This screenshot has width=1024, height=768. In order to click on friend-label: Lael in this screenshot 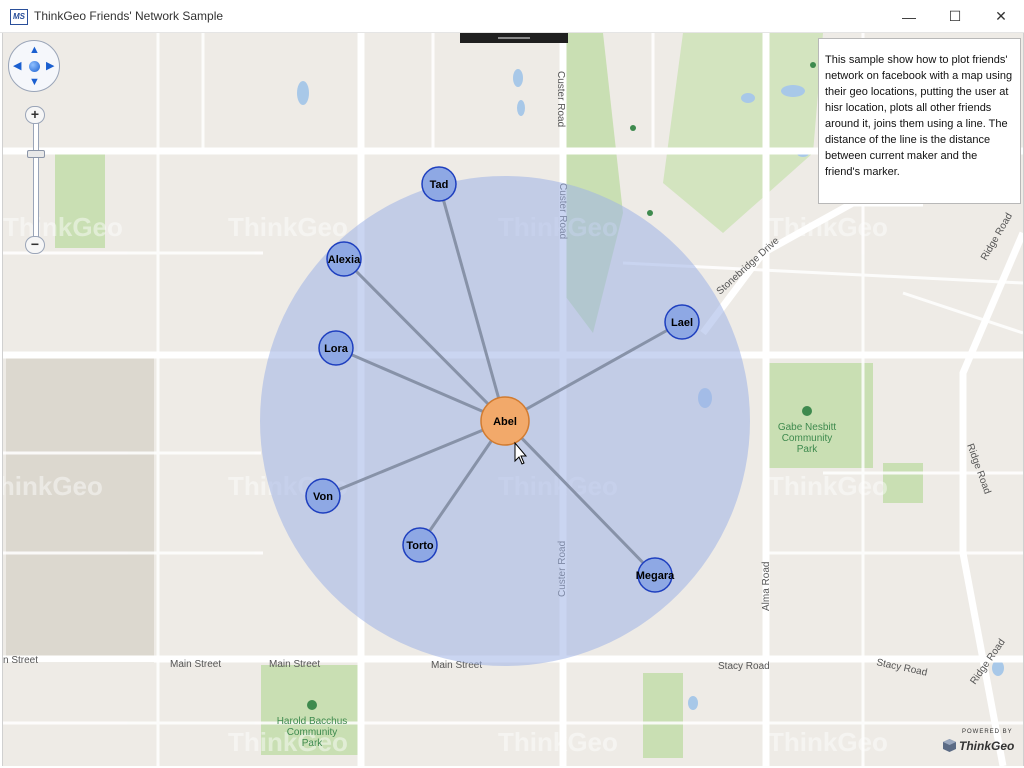, I will do `click(682, 323)`.